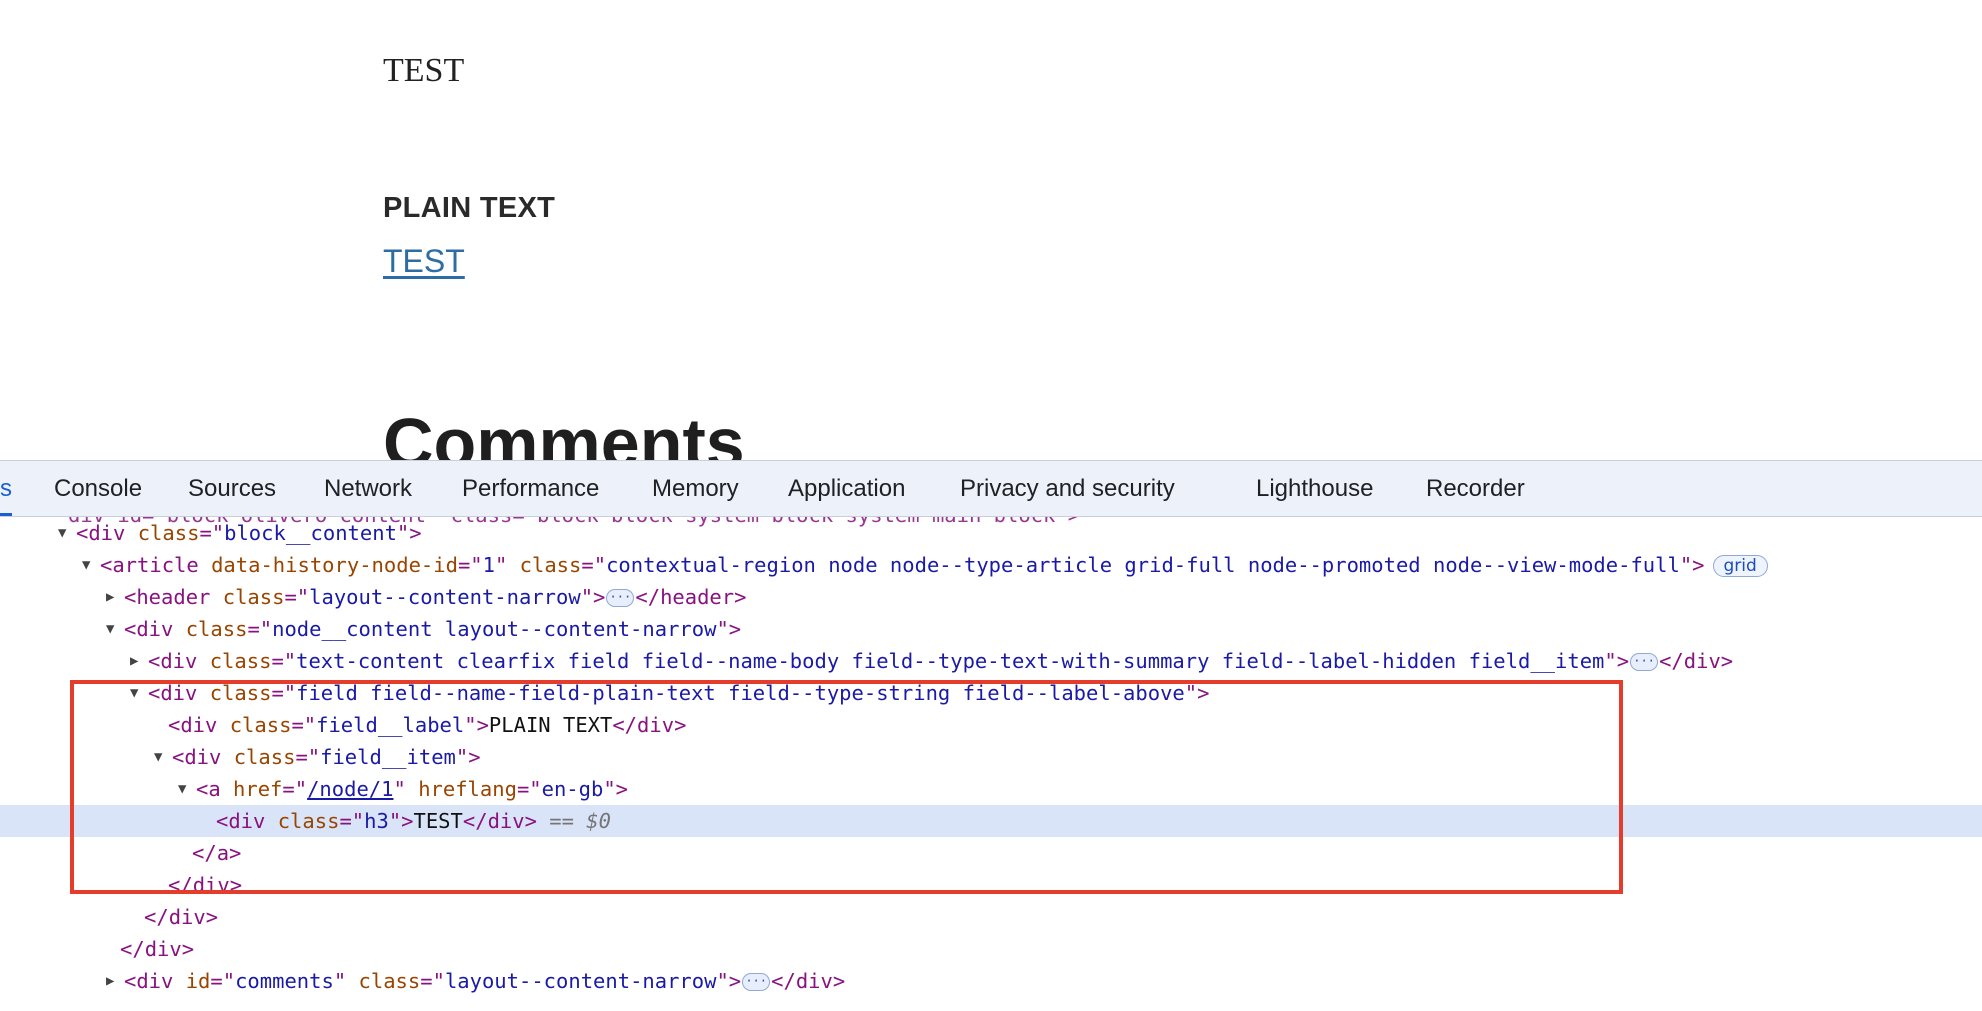 This screenshot has height=1011, width=1982. Describe the element at coordinates (368, 488) in the screenshot. I see `tab-network: Network` at that location.